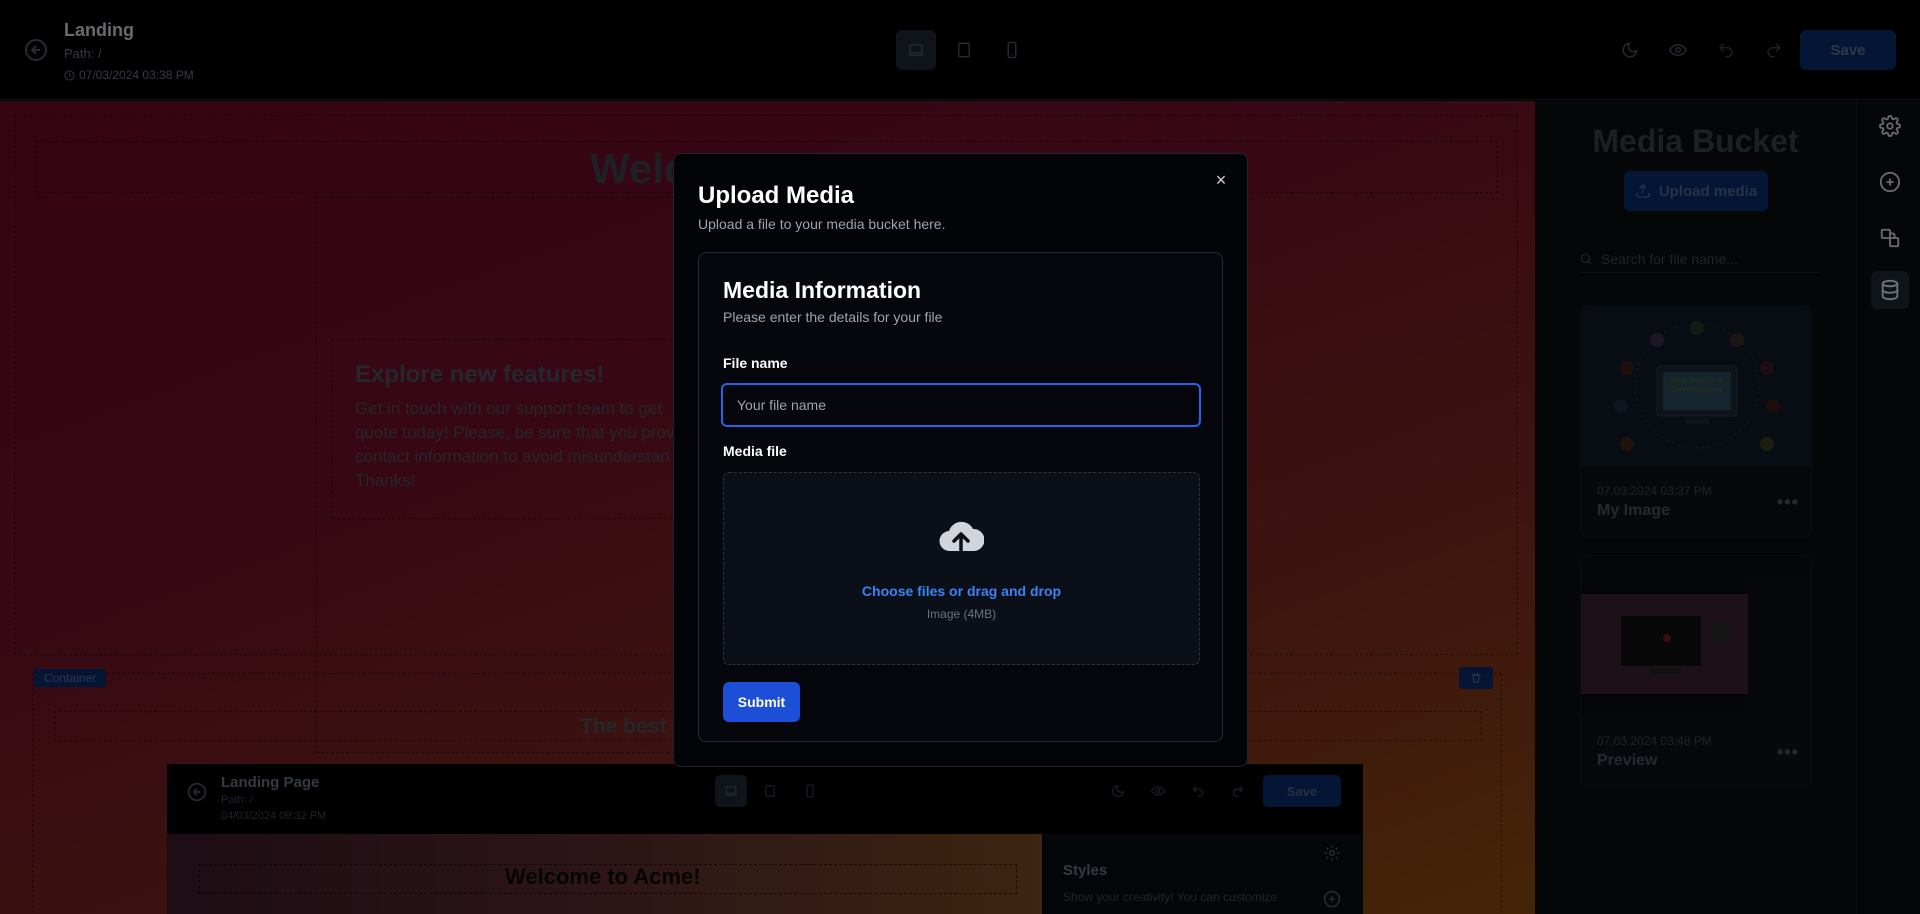 Image resolution: width=1920 pixels, height=914 pixels. I want to click on file-name-label: File name, so click(755, 363).